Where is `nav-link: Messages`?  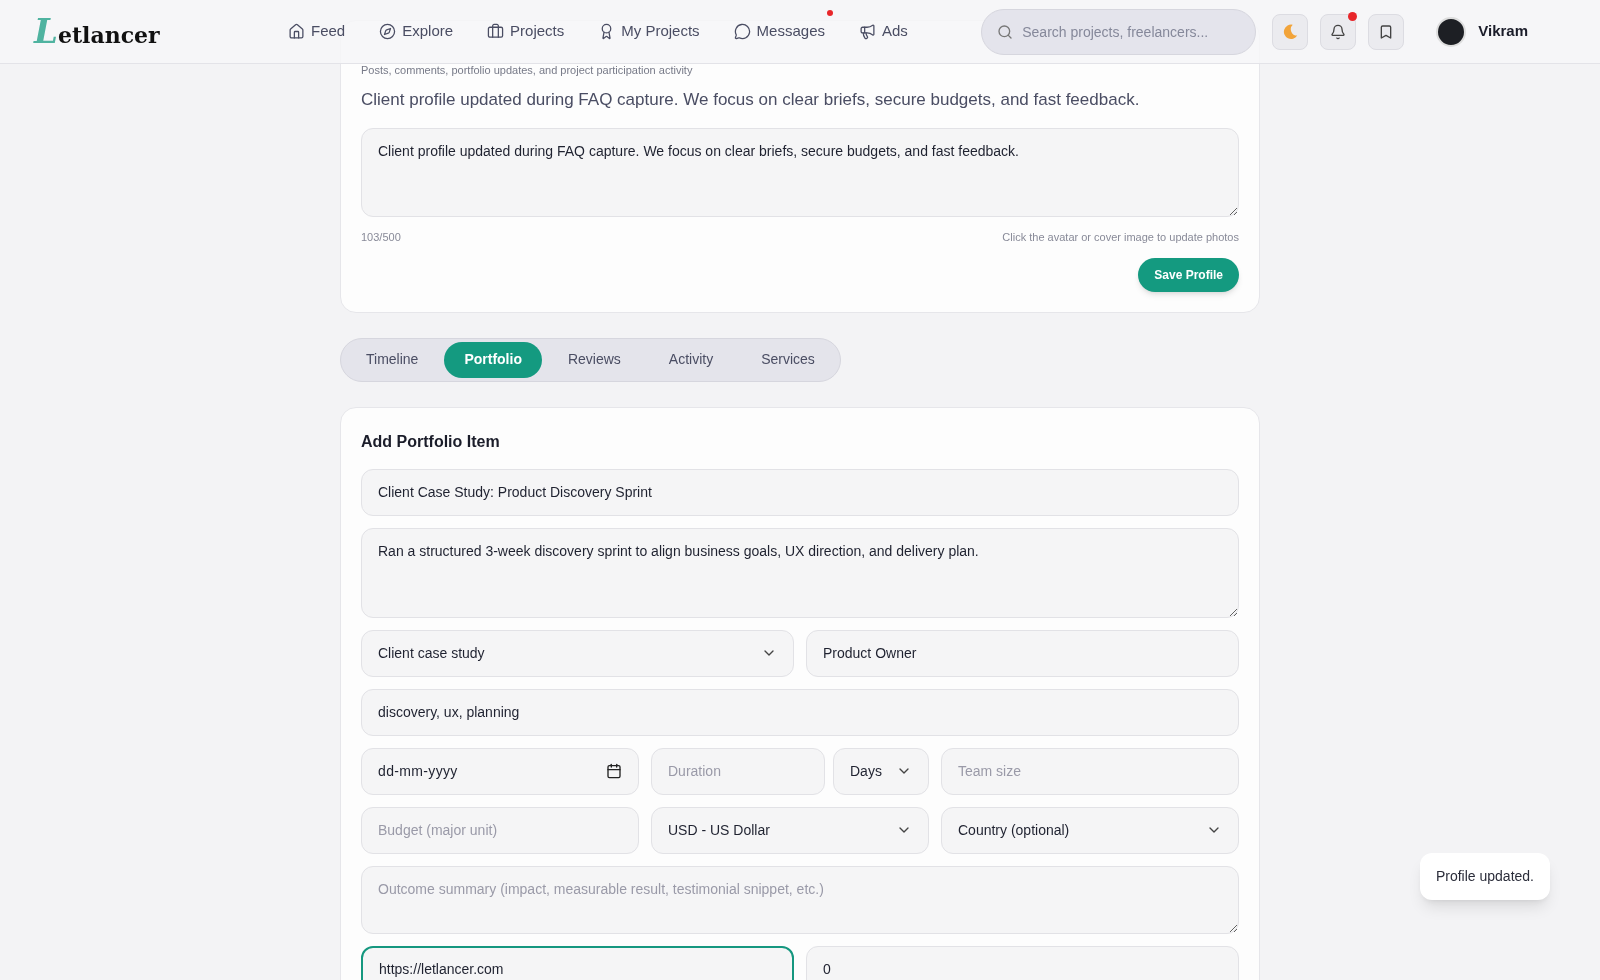 nav-link: Messages is located at coordinates (779, 31).